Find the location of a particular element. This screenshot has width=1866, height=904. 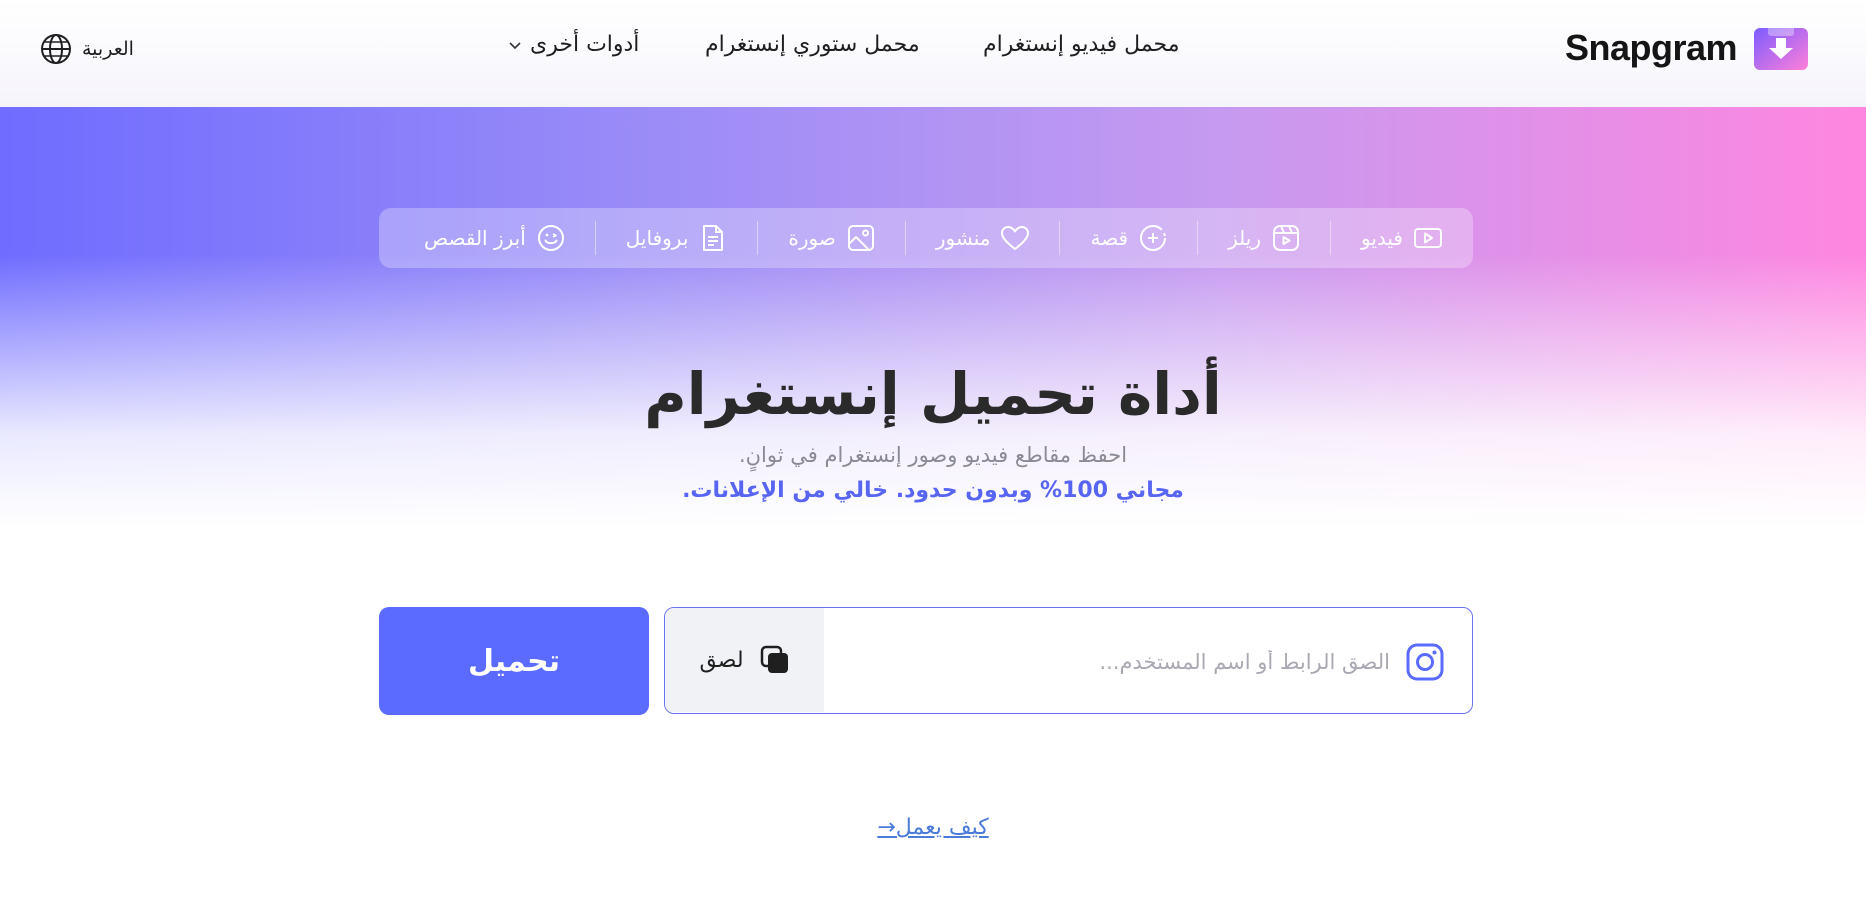

language-selector: العربية is located at coordinates (87, 49).